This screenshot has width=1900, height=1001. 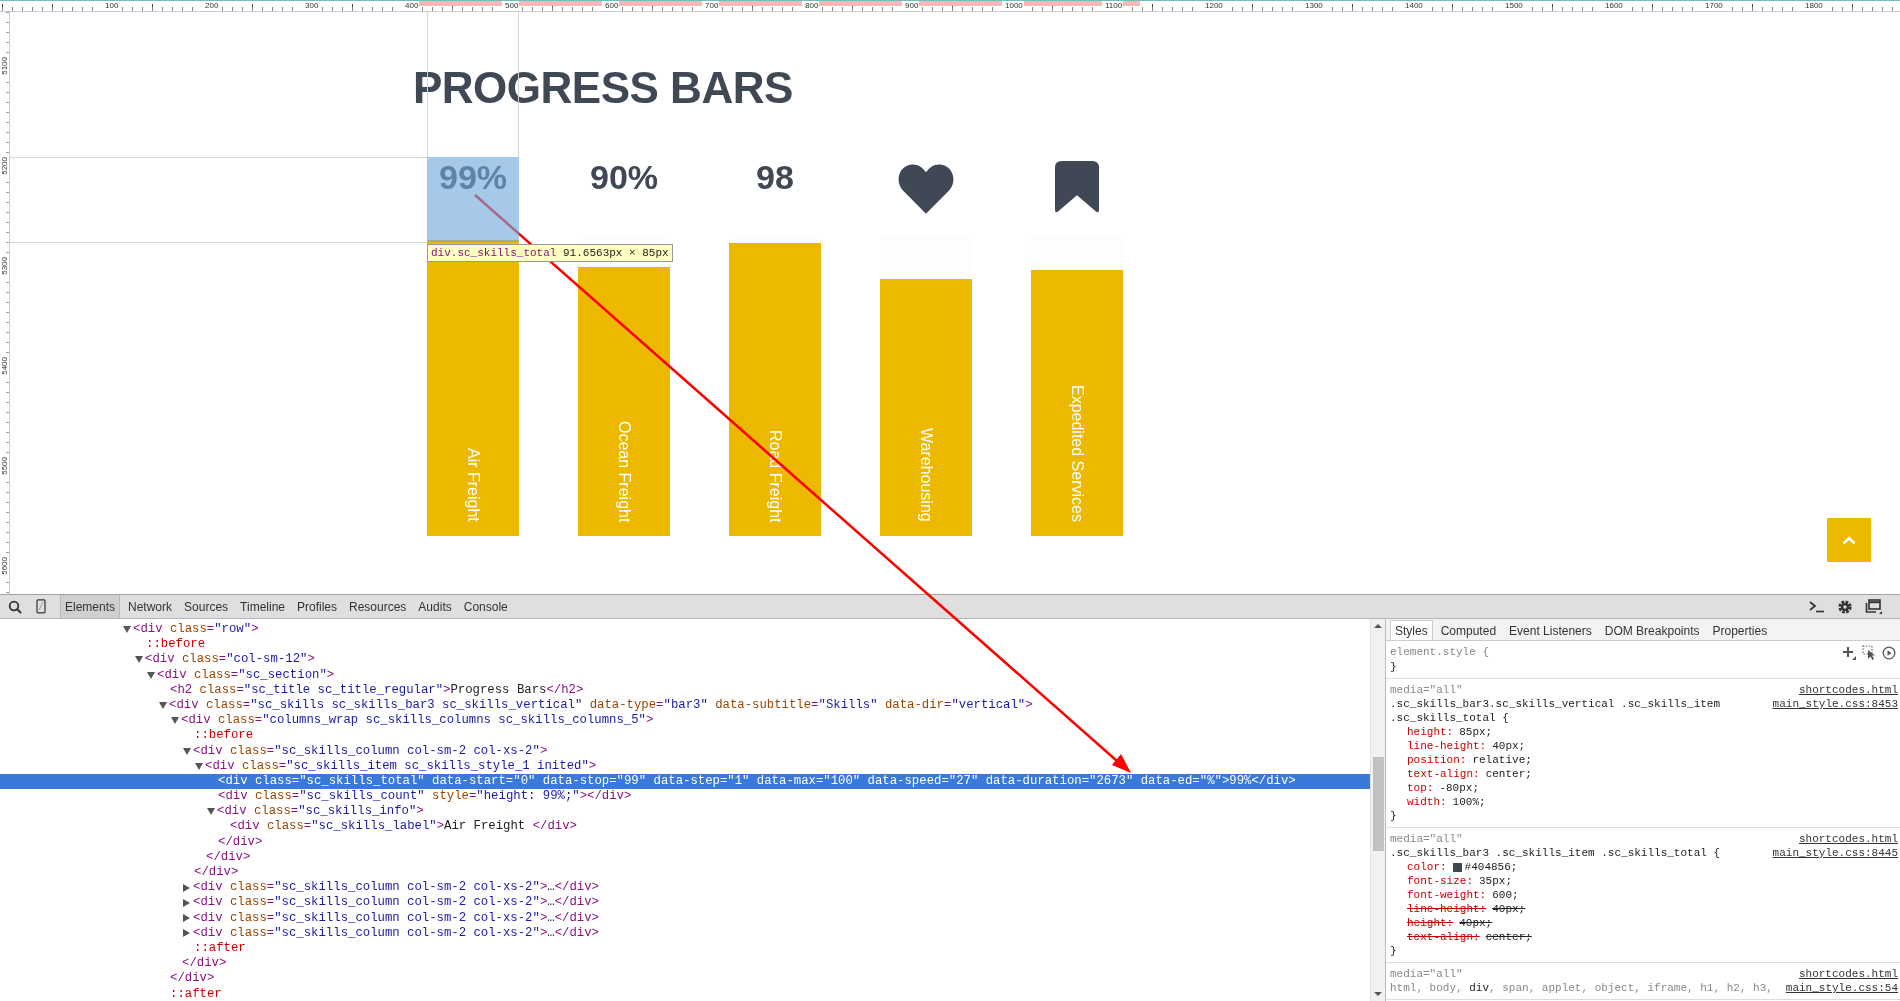 I want to click on css-property-name: position:, so click(x=1437, y=760).